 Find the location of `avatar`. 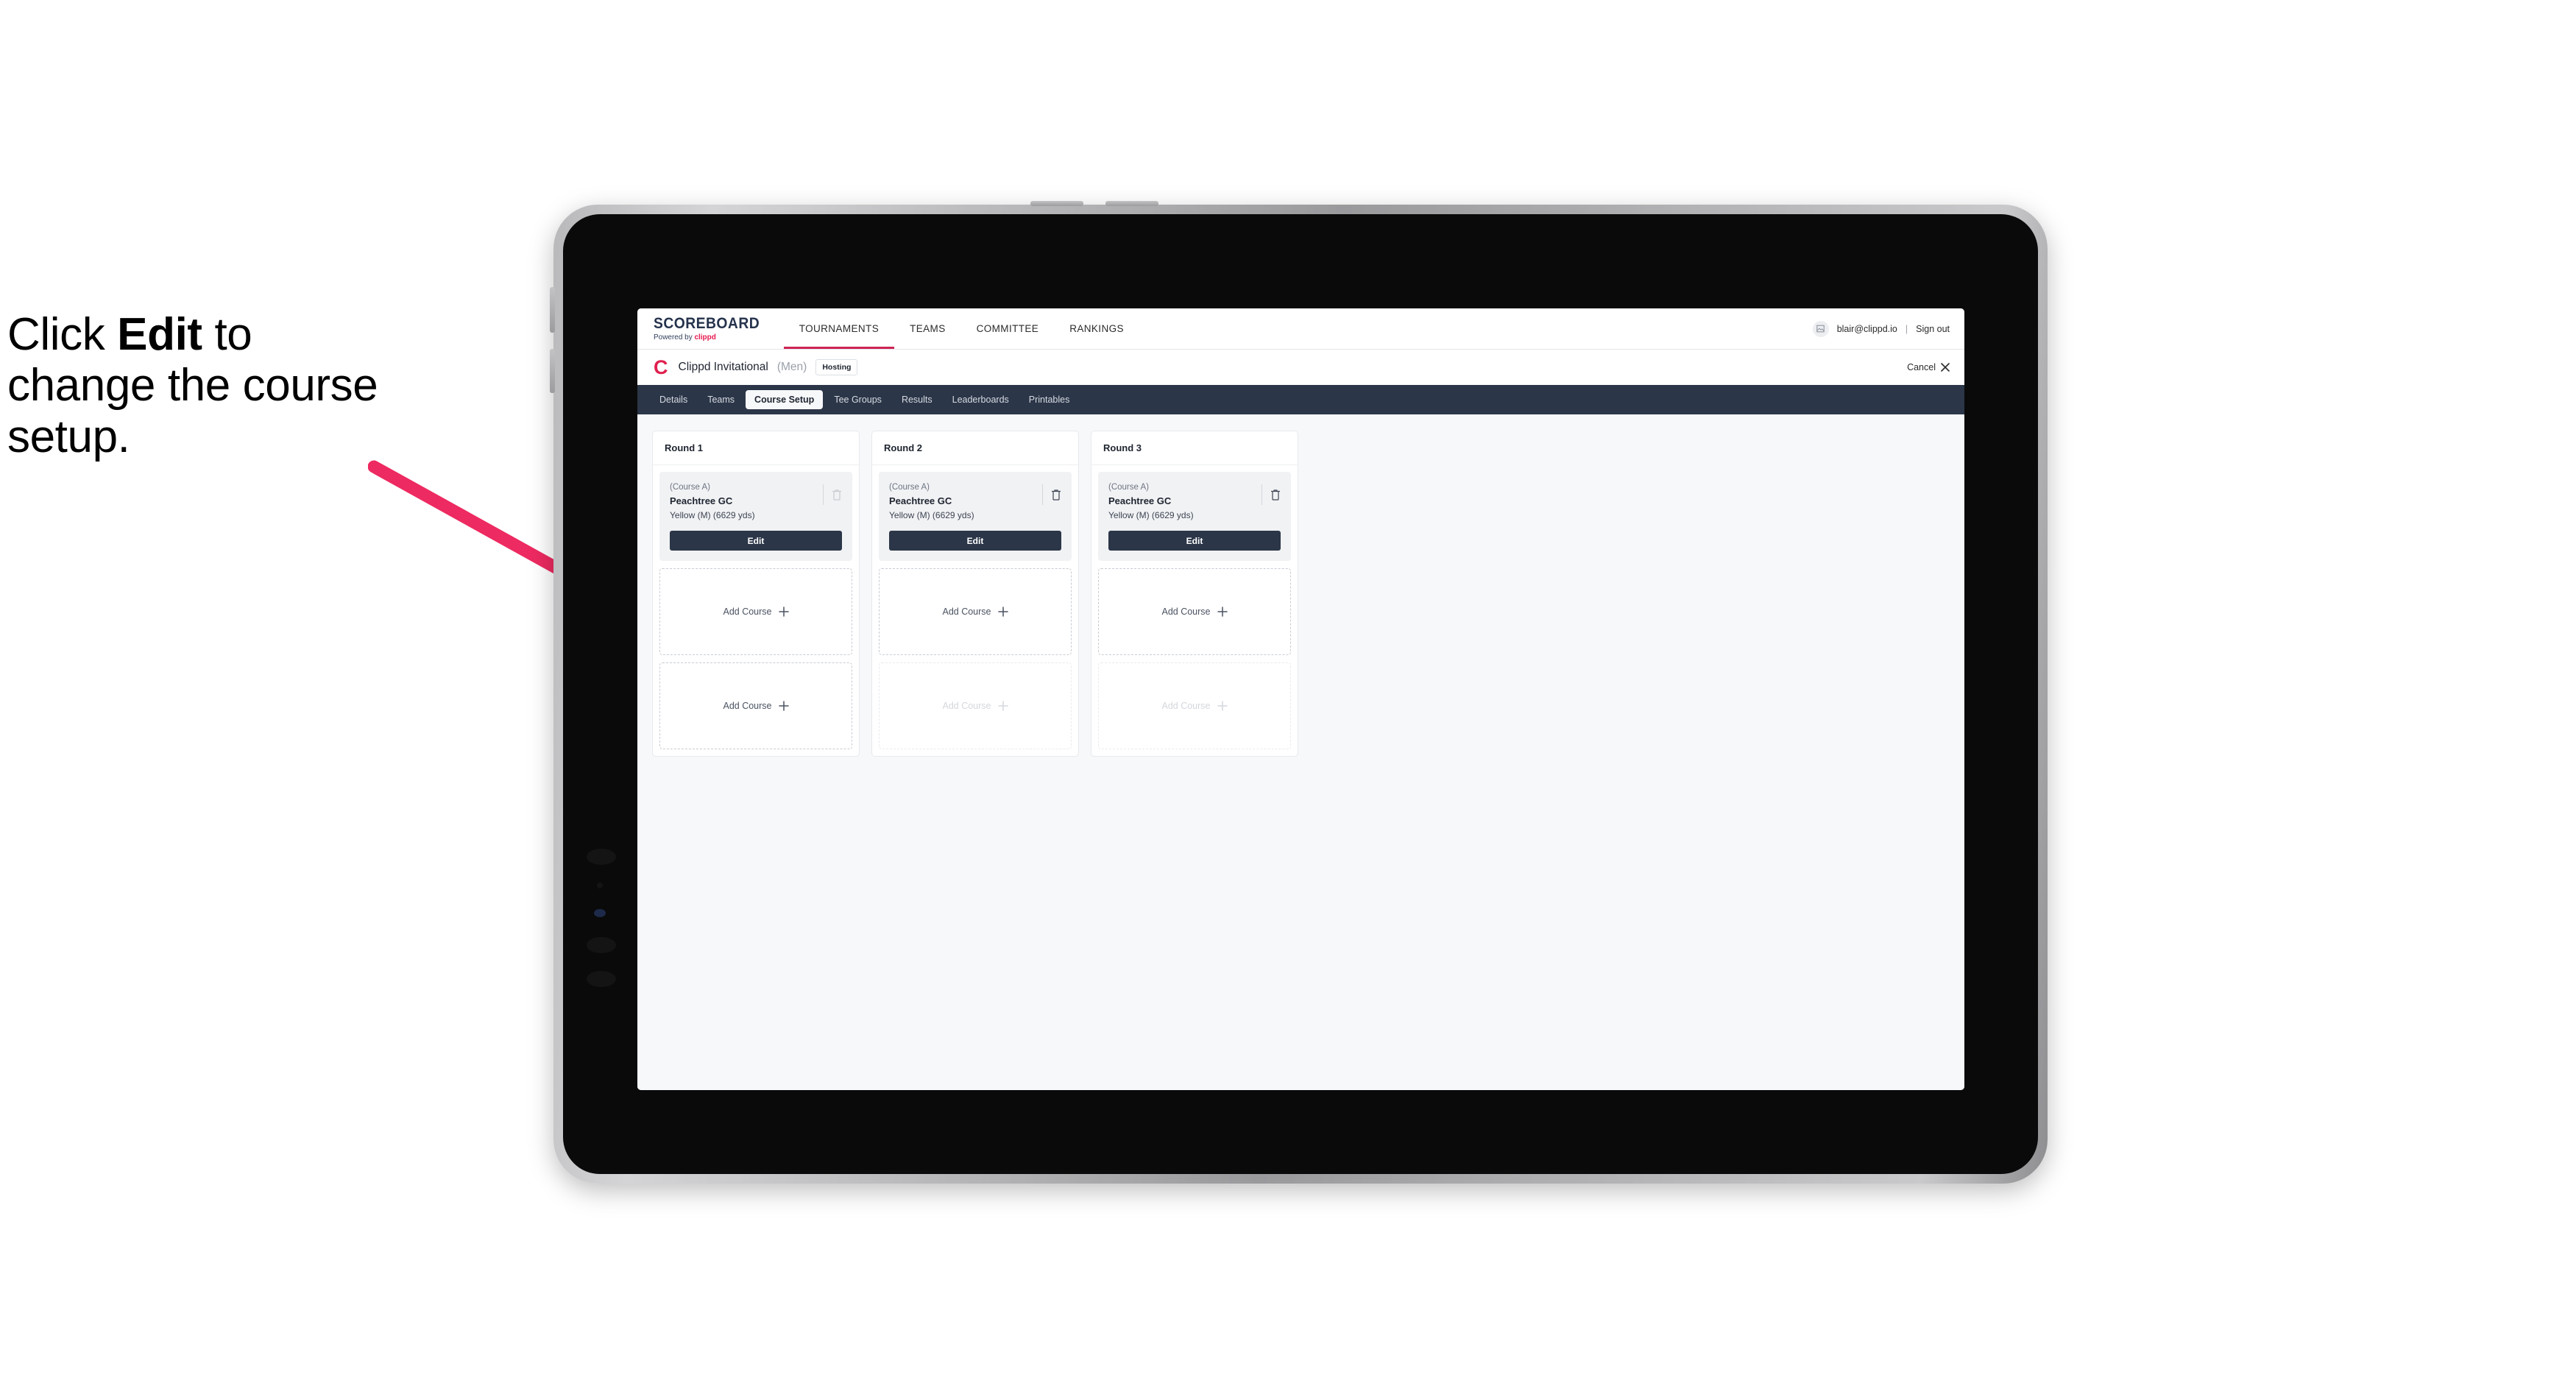

avatar is located at coordinates (1821, 329).